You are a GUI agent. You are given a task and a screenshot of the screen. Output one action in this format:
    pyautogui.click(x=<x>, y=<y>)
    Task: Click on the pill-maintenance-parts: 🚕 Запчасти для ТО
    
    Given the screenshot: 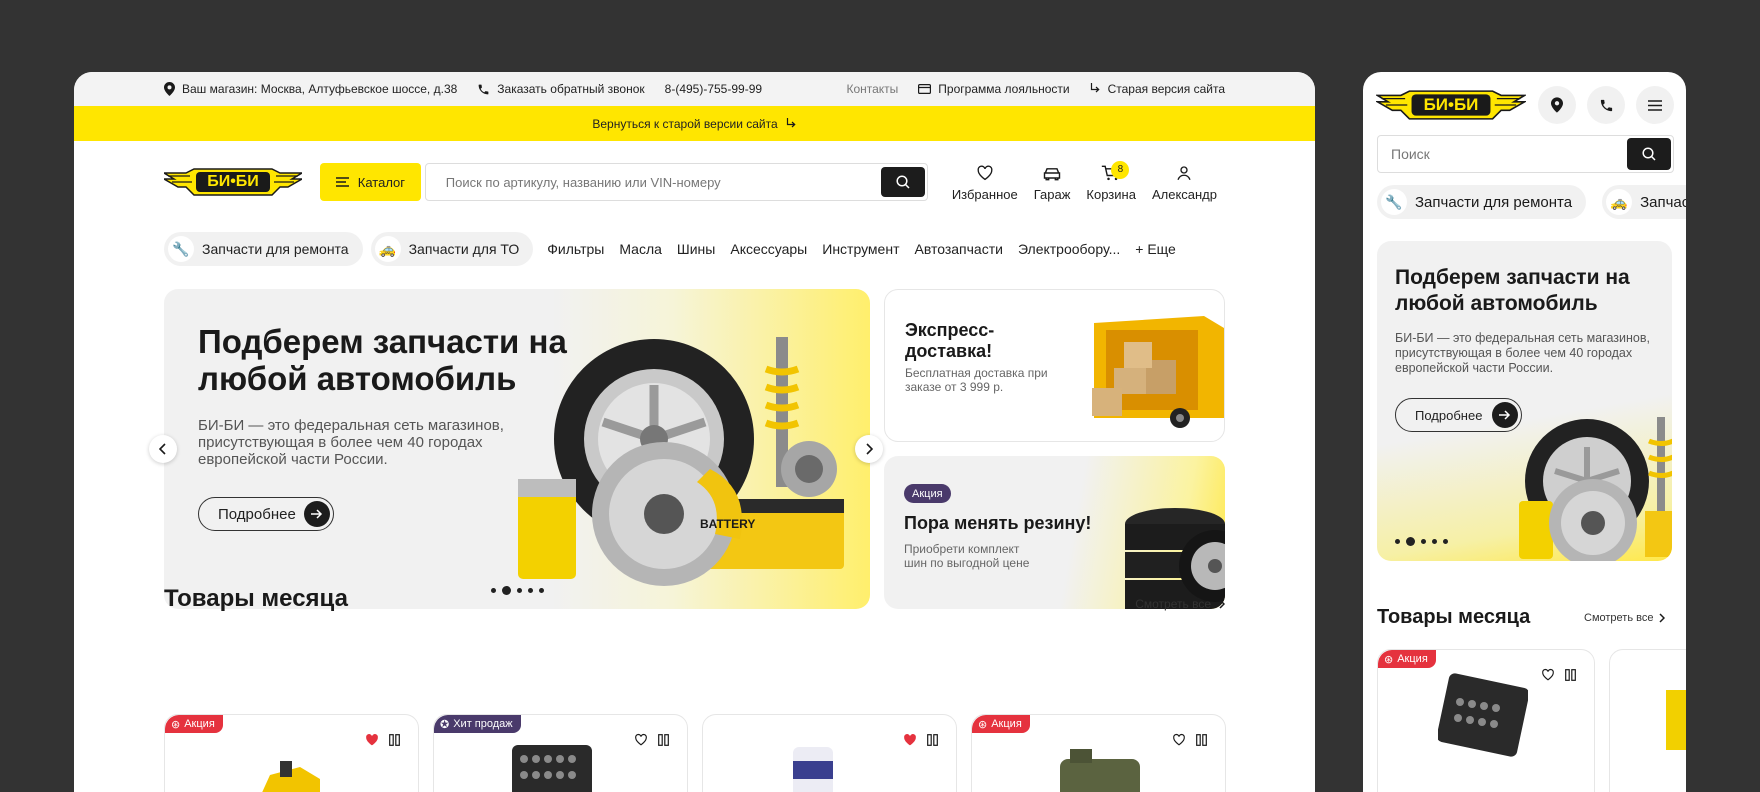 What is the action you would take?
    pyautogui.click(x=452, y=249)
    